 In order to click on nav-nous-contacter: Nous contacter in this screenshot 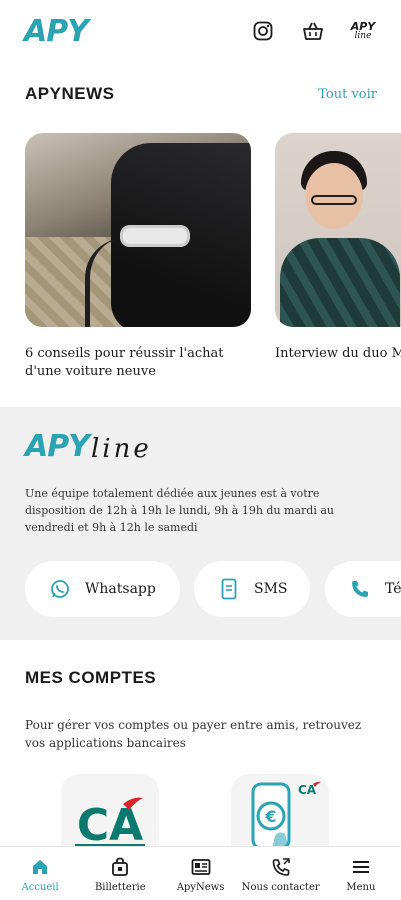, I will do `click(281, 873)`.